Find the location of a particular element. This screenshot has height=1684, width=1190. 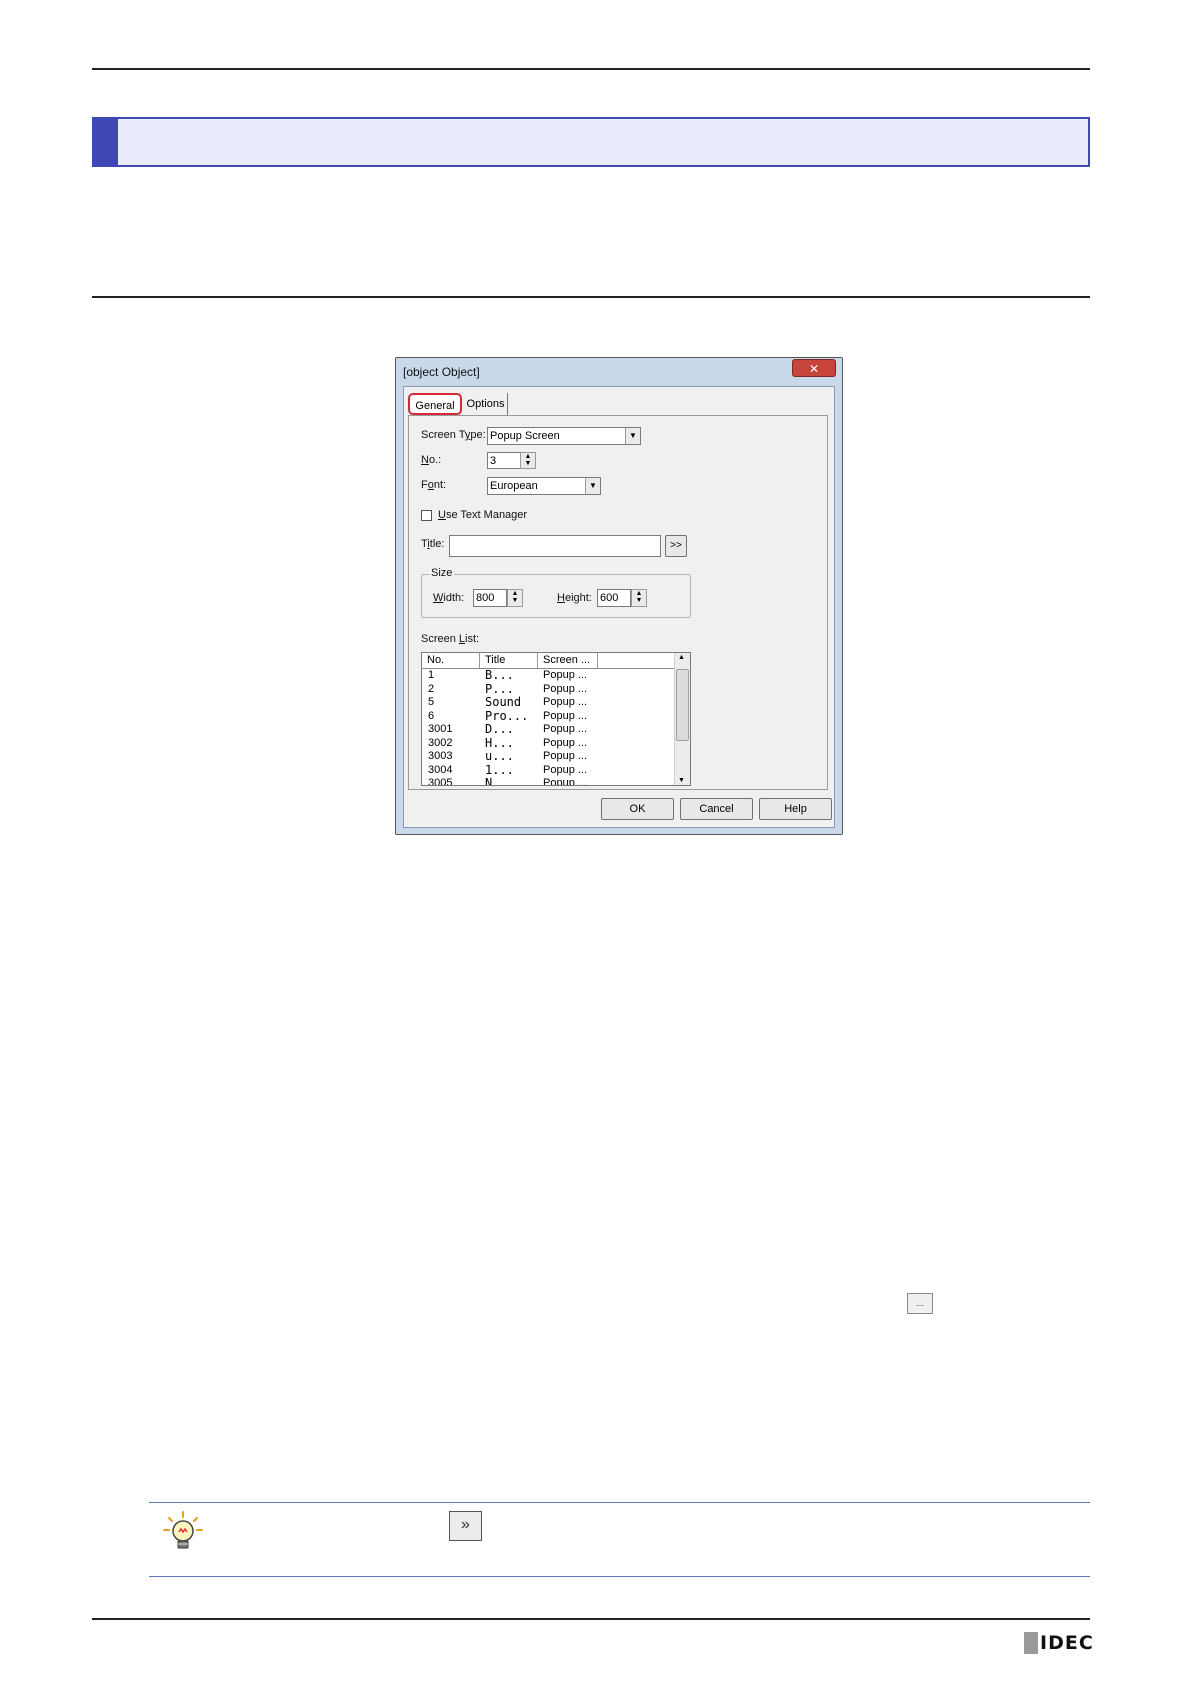

logo-bar is located at coordinates (1031, 1643).